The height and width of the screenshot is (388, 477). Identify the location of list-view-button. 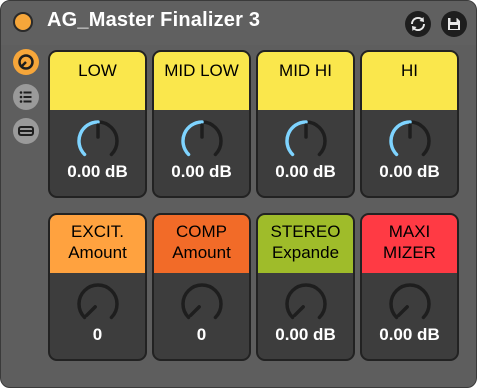
(26, 97).